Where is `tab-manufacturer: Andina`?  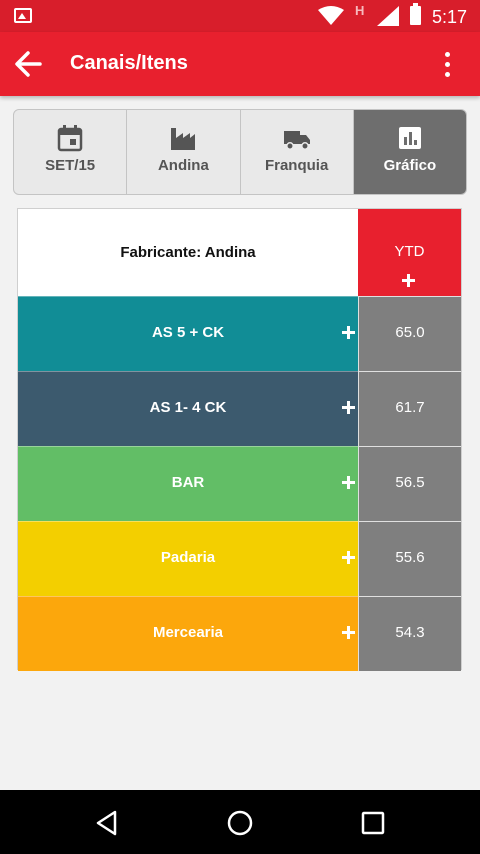 tab-manufacturer: Andina is located at coordinates (184, 152).